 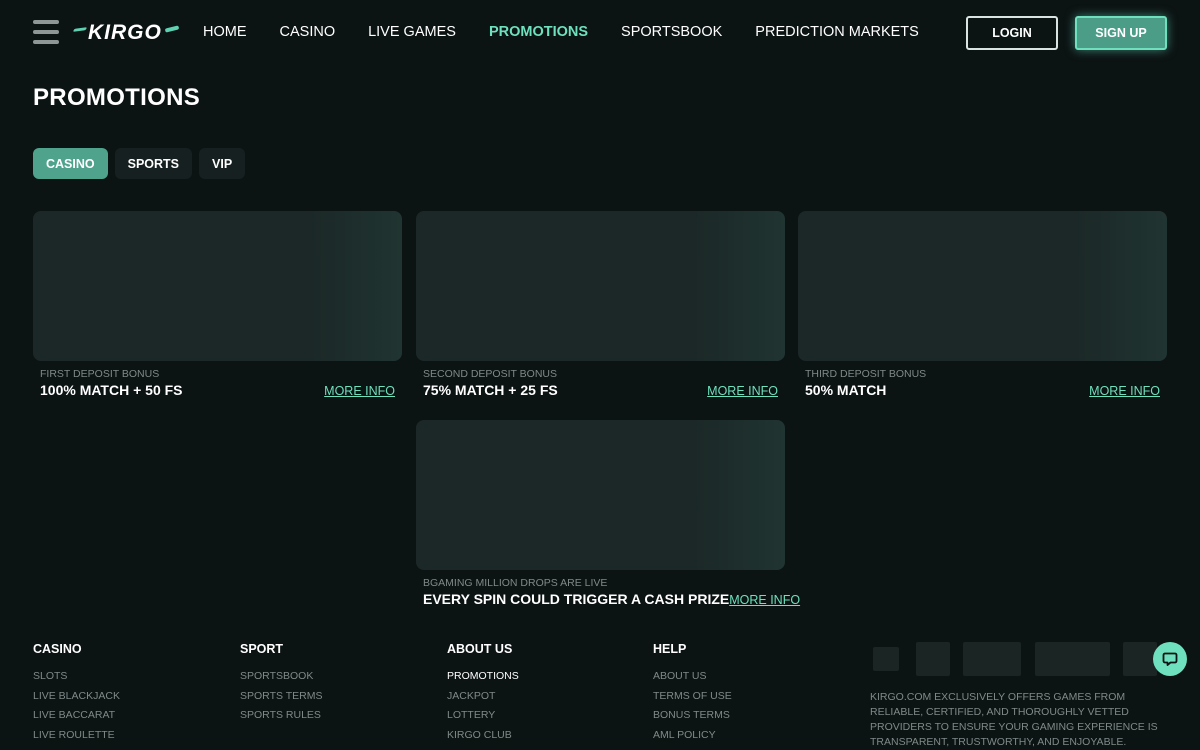 What do you see at coordinates (100, 374) in the screenshot?
I see `promo-subtitle: FIRST DEPOSIT BONUS` at bounding box center [100, 374].